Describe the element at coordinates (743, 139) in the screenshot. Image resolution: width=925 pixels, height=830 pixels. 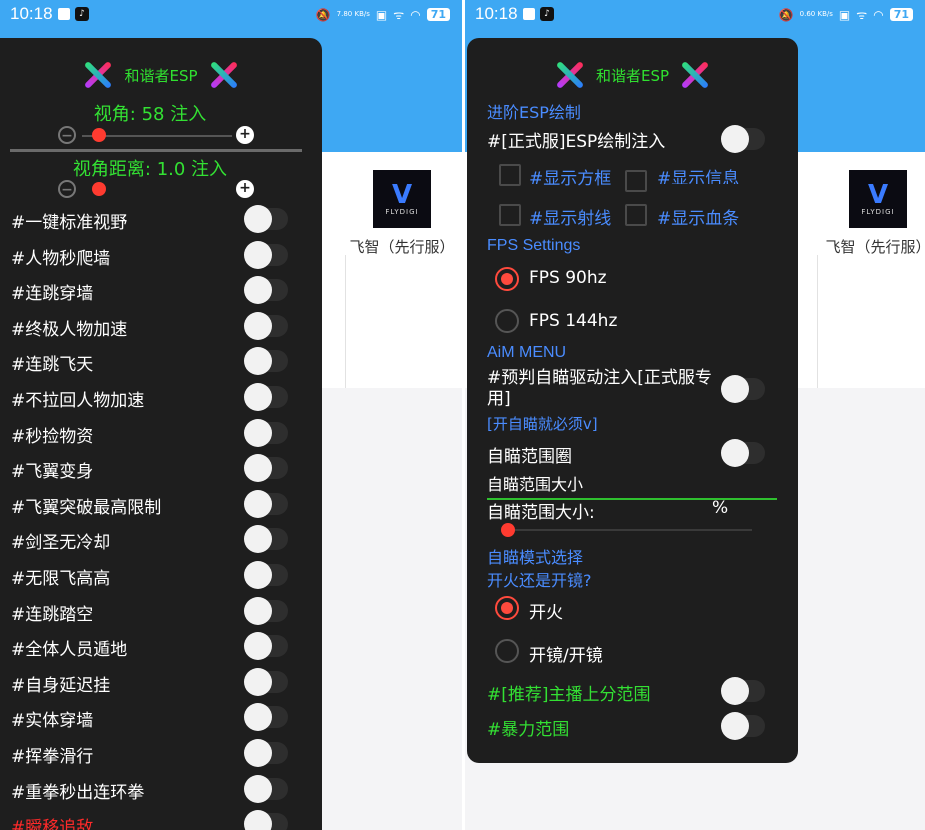
I see `esp-inject-toggle` at that location.